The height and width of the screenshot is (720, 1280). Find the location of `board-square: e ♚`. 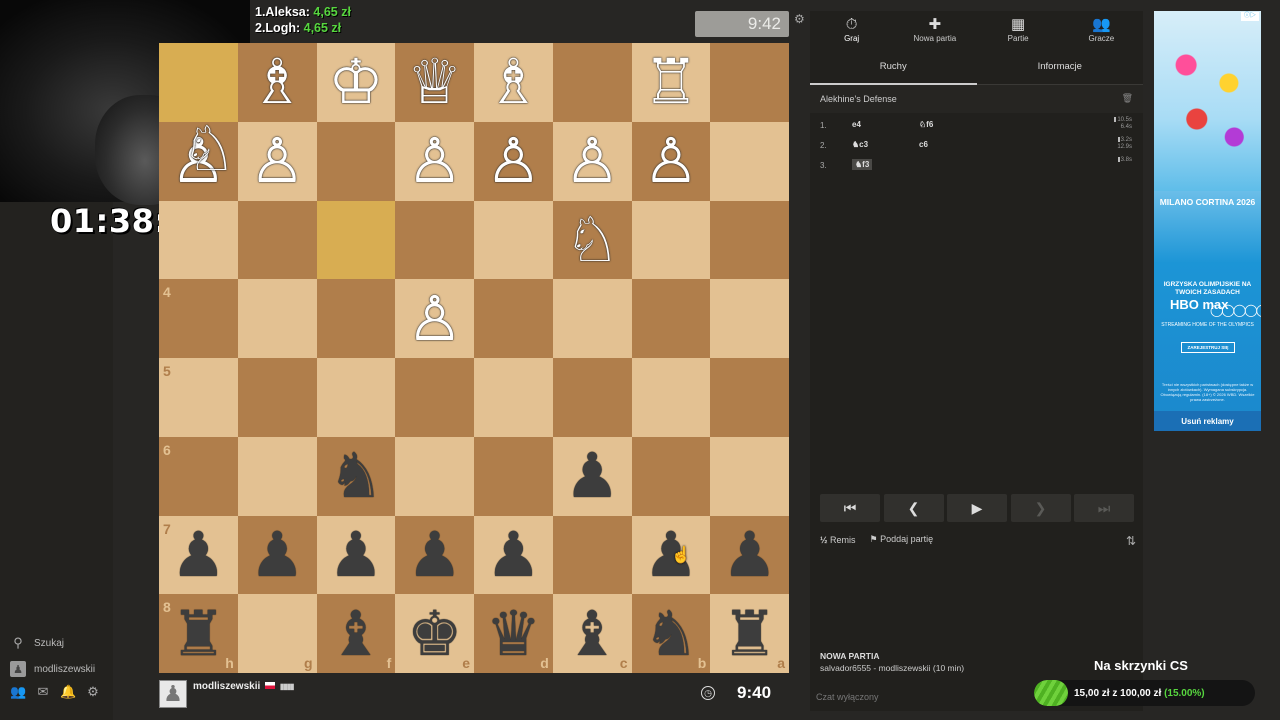

board-square: e ♚ is located at coordinates (434, 633).